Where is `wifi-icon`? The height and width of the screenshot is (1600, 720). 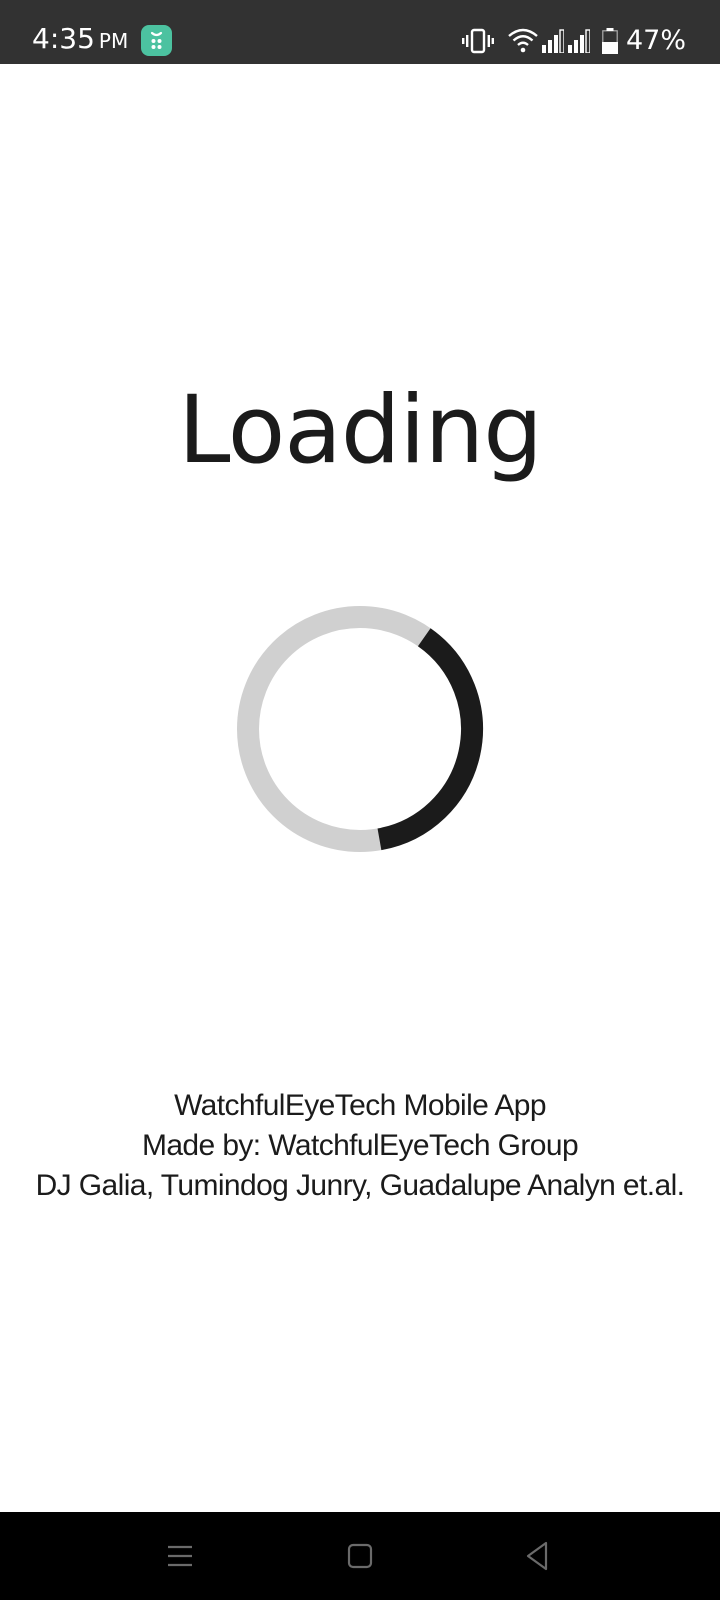 wifi-icon is located at coordinates (523, 41).